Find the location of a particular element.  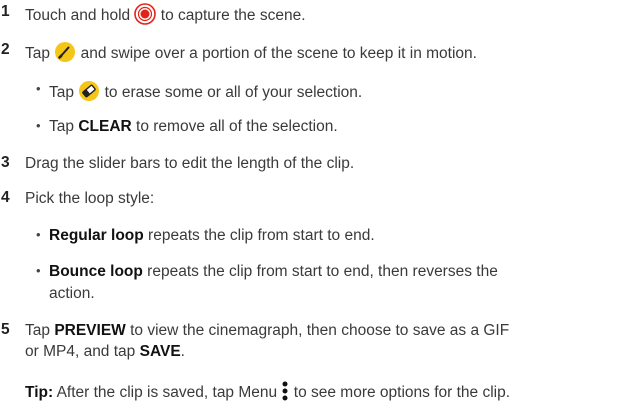

preview-label: PREVIEW is located at coordinates (90, 330).